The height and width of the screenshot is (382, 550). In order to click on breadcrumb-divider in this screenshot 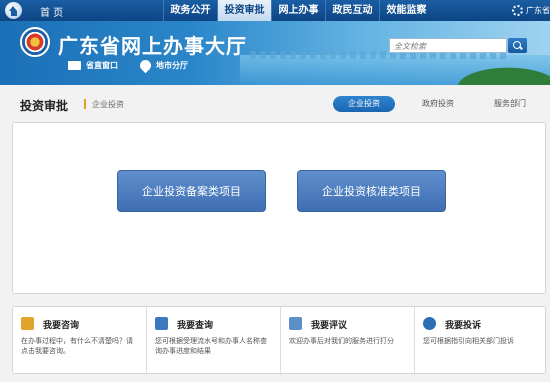, I will do `click(85, 104)`.